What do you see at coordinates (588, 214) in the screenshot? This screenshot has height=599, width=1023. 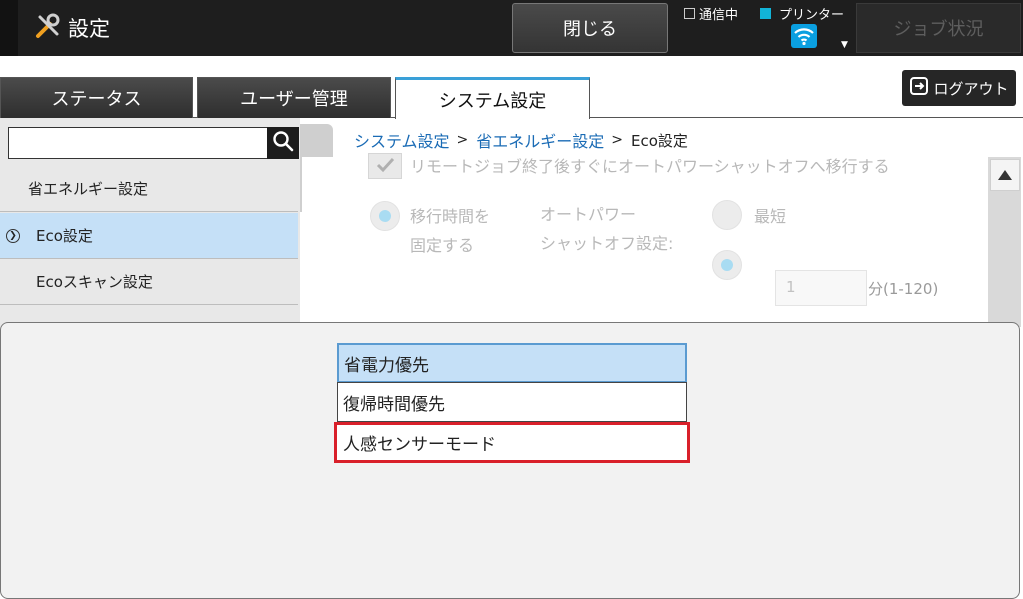 I see `auto-power-label-line1: オートパワー` at bounding box center [588, 214].